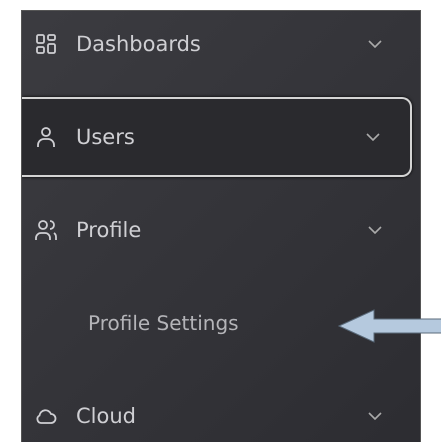  I want to click on menu-item: Dashboards, so click(217, 47).